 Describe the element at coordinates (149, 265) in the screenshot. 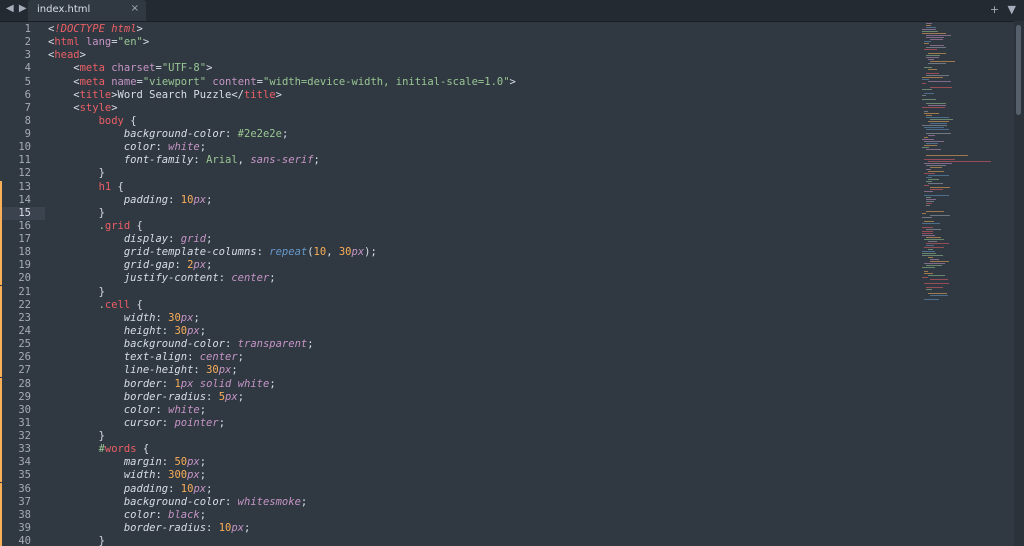

I see `code-token: grid-gap` at that location.